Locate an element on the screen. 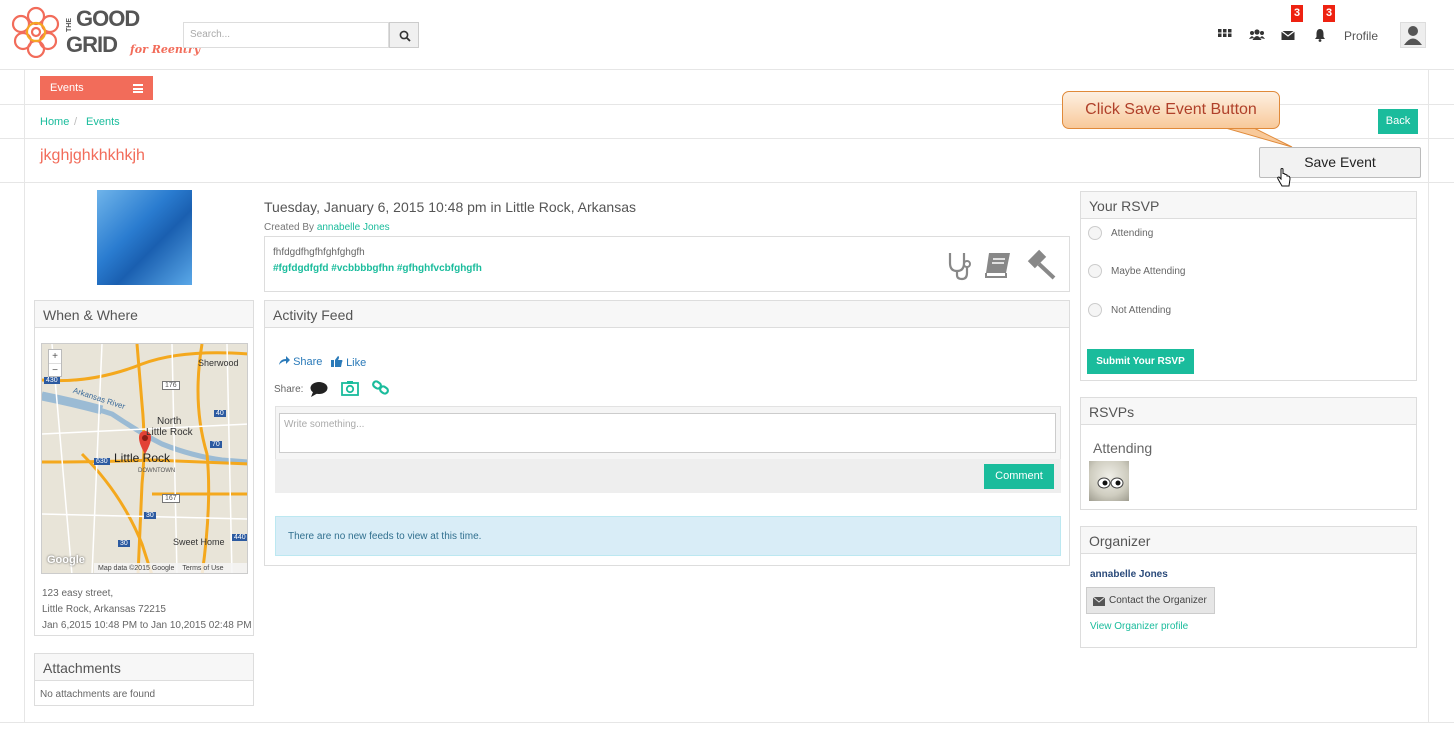 This screenshot has width=1454, height=753. organizer-name: annabelle Jones is located at coordinates (1129, 574).